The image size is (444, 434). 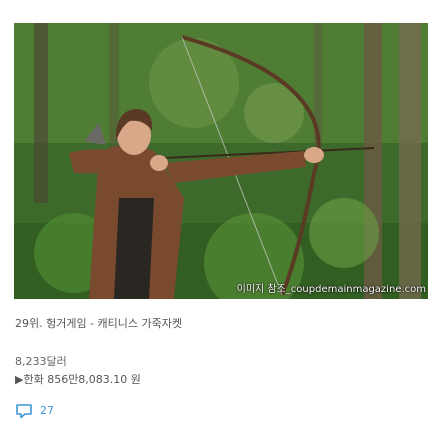 I want to click on comment-bubble-icon, so click(x=24, y=411).